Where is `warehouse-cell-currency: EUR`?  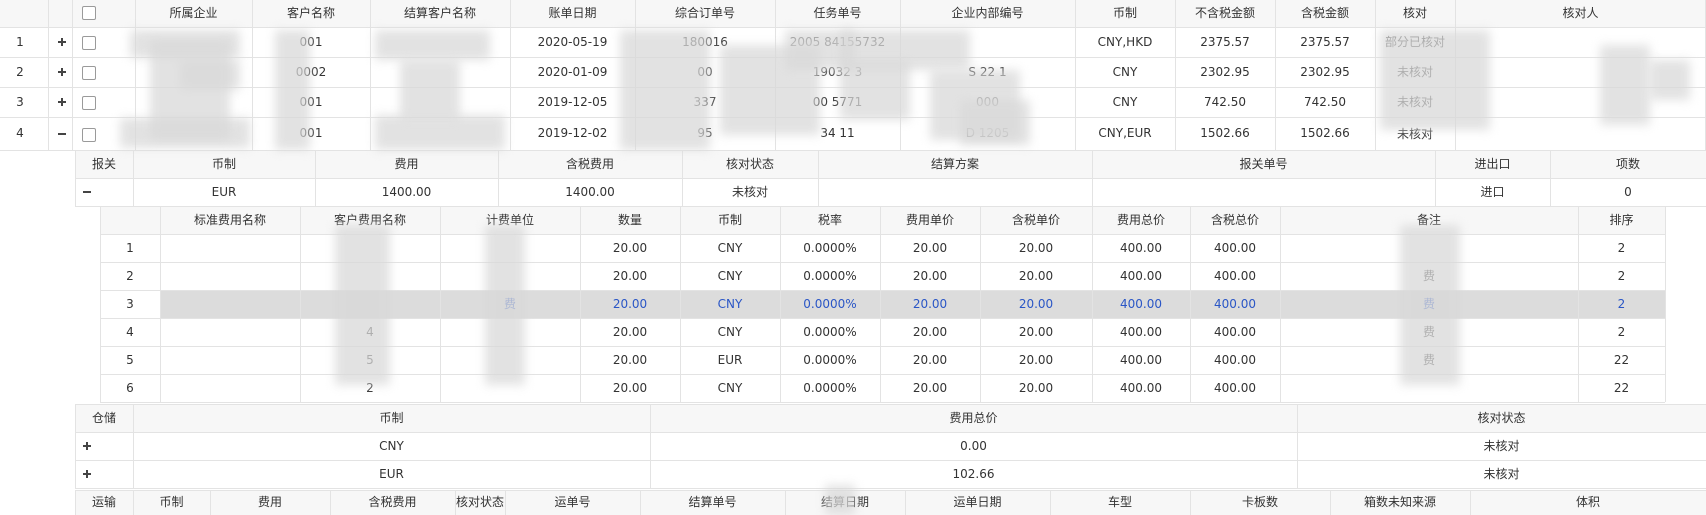
warehouse-cell-currency: EUR is located at coordinates (391, 474).